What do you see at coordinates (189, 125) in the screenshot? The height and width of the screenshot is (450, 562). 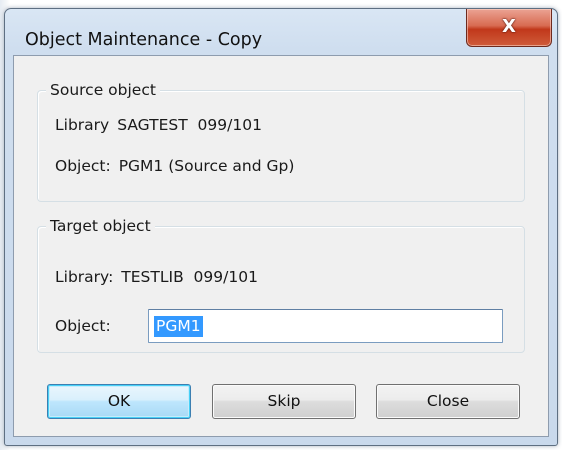 I see `source-library-value: SAGTEST 099/101` at bounding box center [189, 125].